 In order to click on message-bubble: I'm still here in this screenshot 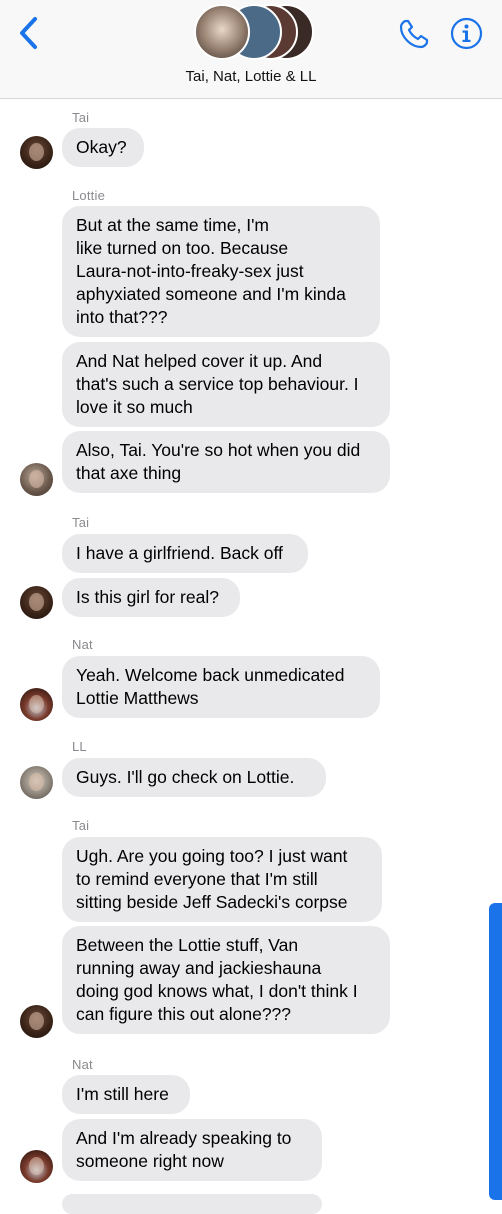, I will do `click(126, 1094)`.